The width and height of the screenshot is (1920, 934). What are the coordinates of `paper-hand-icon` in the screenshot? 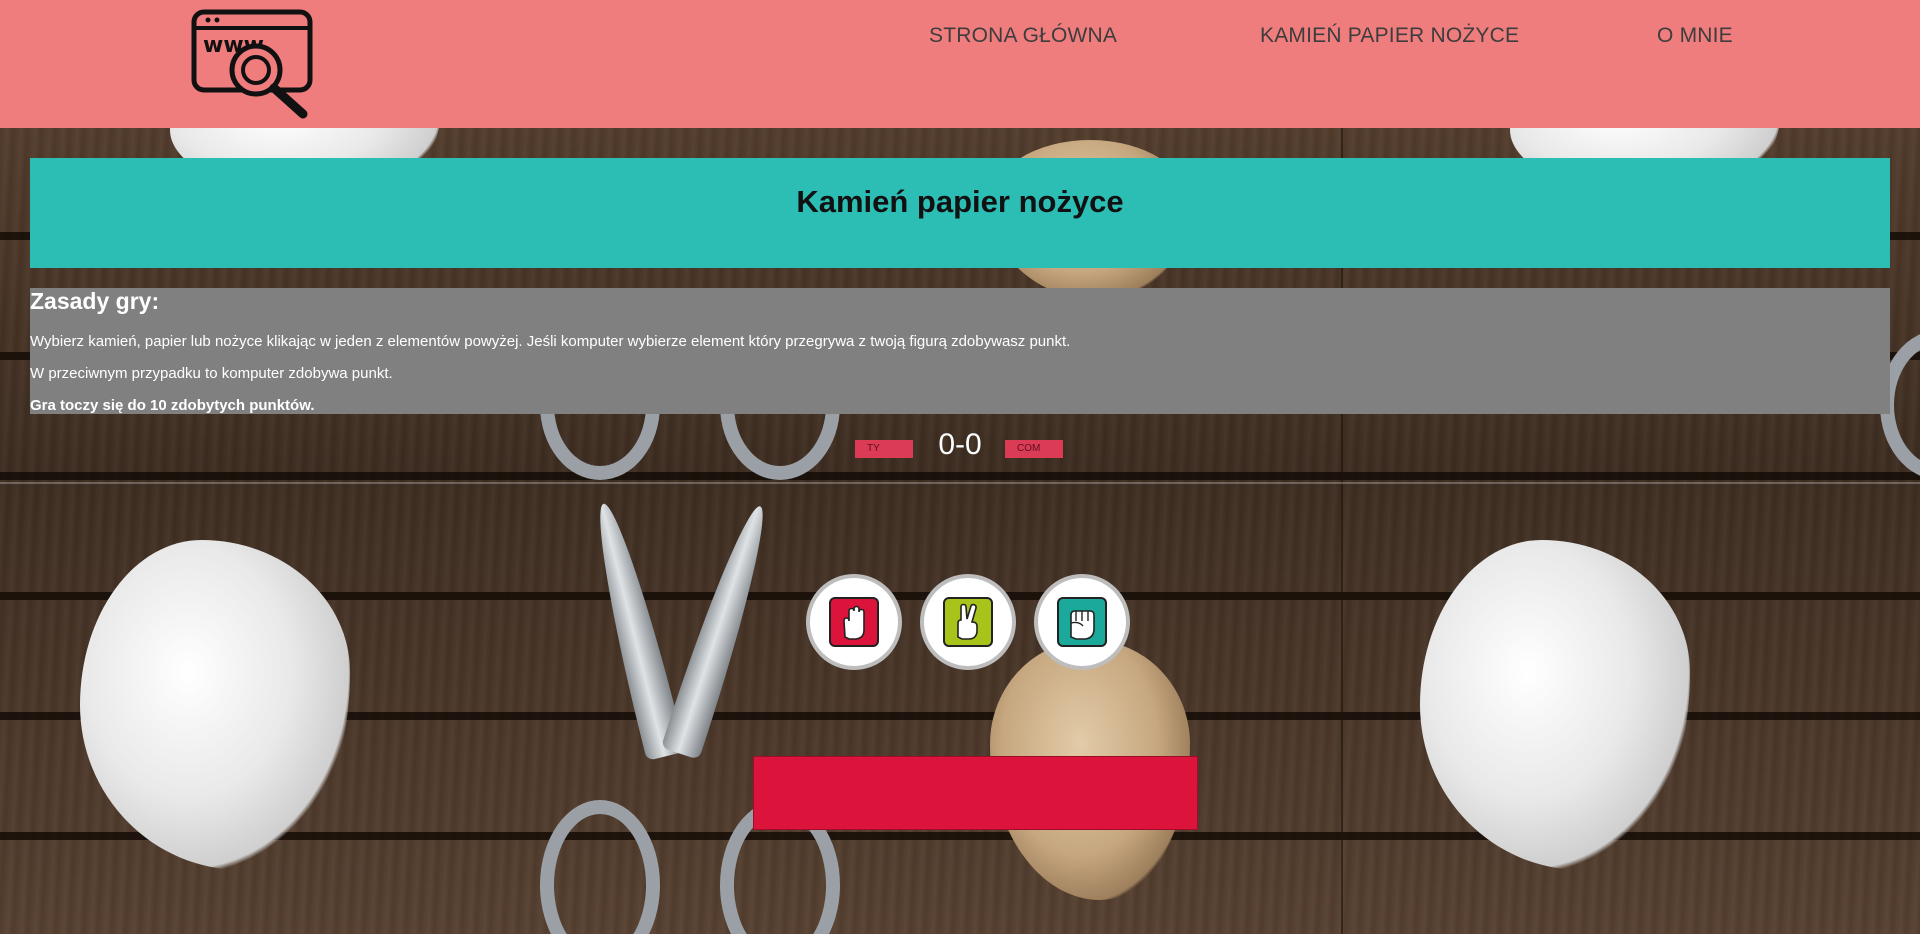 It's located at (854, 622).